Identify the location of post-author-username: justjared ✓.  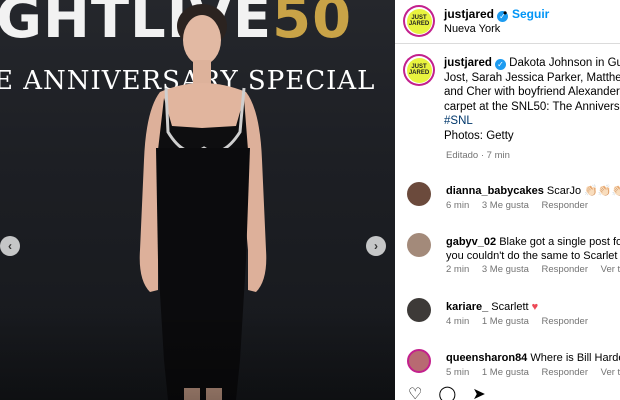
(476, 14).